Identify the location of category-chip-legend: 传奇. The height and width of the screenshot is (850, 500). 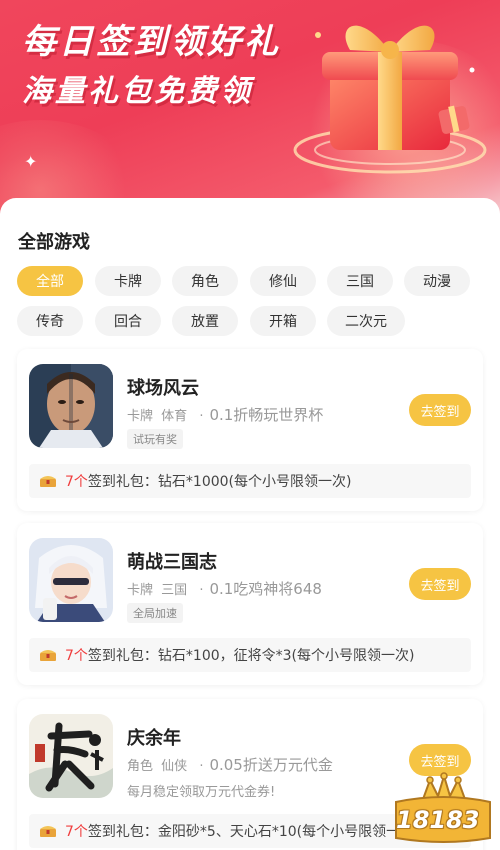
(50, 321).